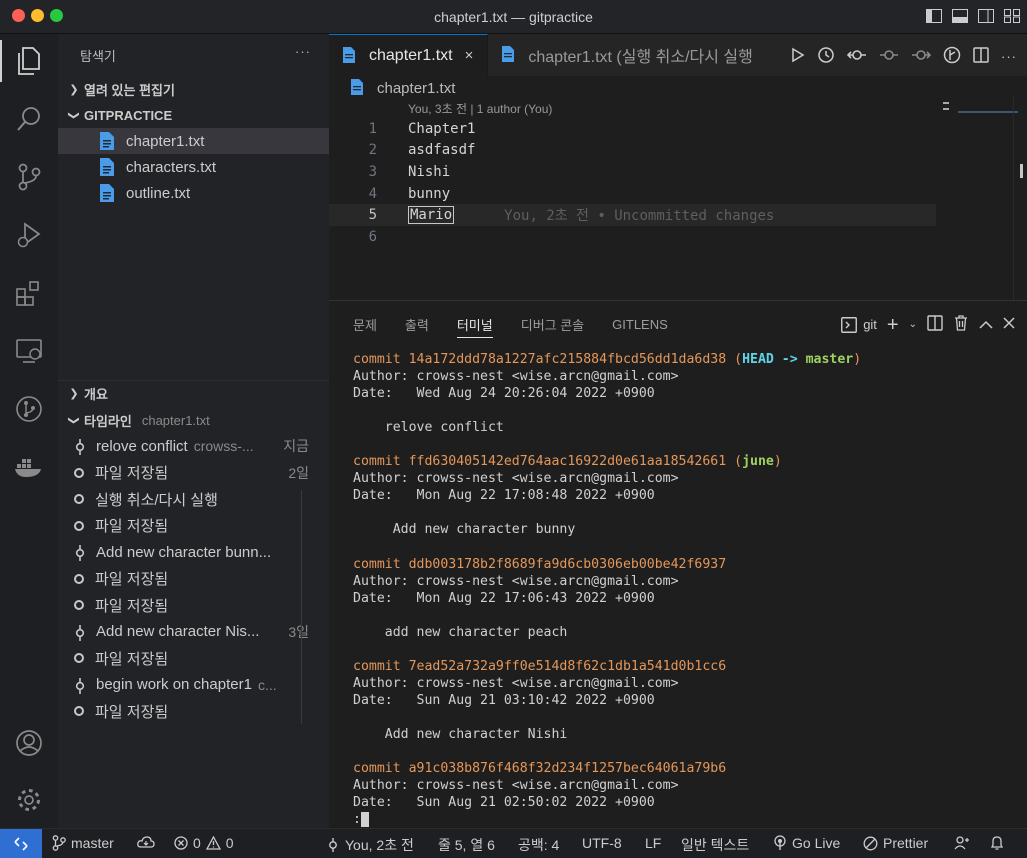 This screenshot has height=858, width=1027. What do you see at coordinates (889, 56) in the screenshot?
I see `commit-icon` at bounding box center [889, 56].